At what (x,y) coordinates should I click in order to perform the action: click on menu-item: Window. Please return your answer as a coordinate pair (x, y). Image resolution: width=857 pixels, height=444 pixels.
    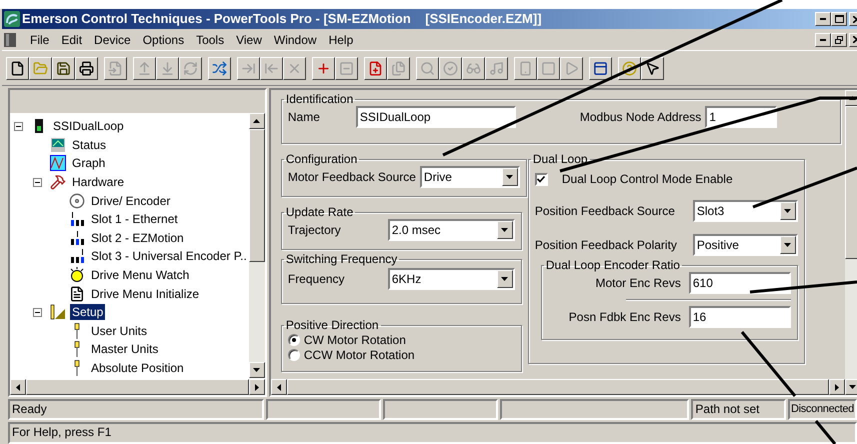
    Looking at the image, I should click on (295, 39).